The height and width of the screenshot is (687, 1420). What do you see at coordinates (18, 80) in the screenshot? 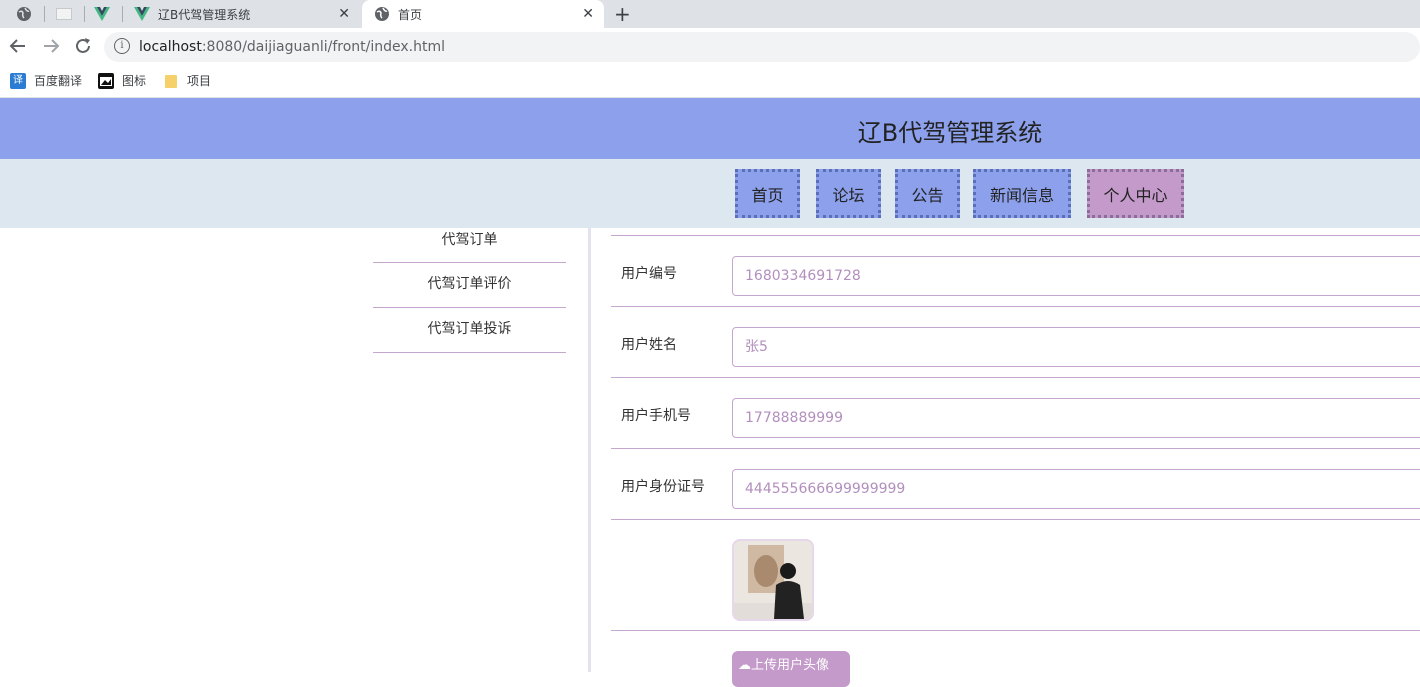
I see `translate-icon: 译` at bounding box center [18, 80].